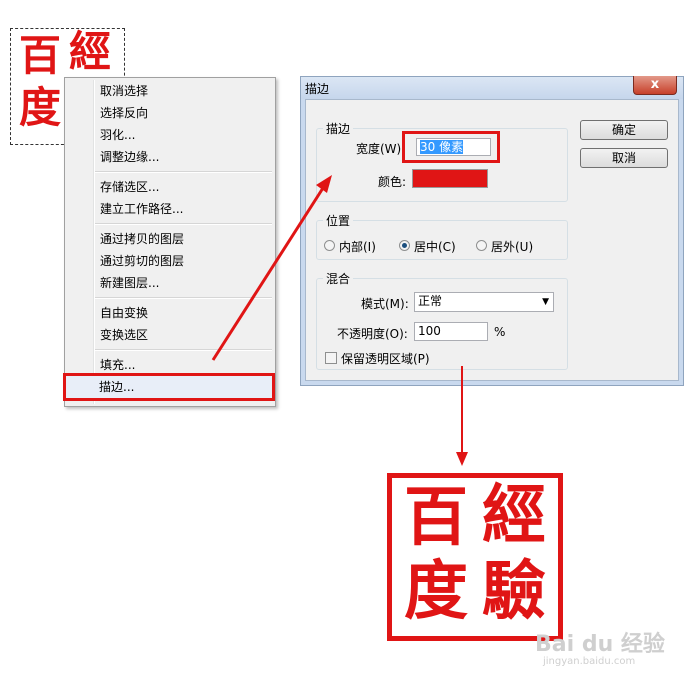 The image size is (700, 700). What do you see at coordinates (475, 557) in the screenshot?
I see `result-seal: 百 經 度 驗` at bounding box center [475, 557].